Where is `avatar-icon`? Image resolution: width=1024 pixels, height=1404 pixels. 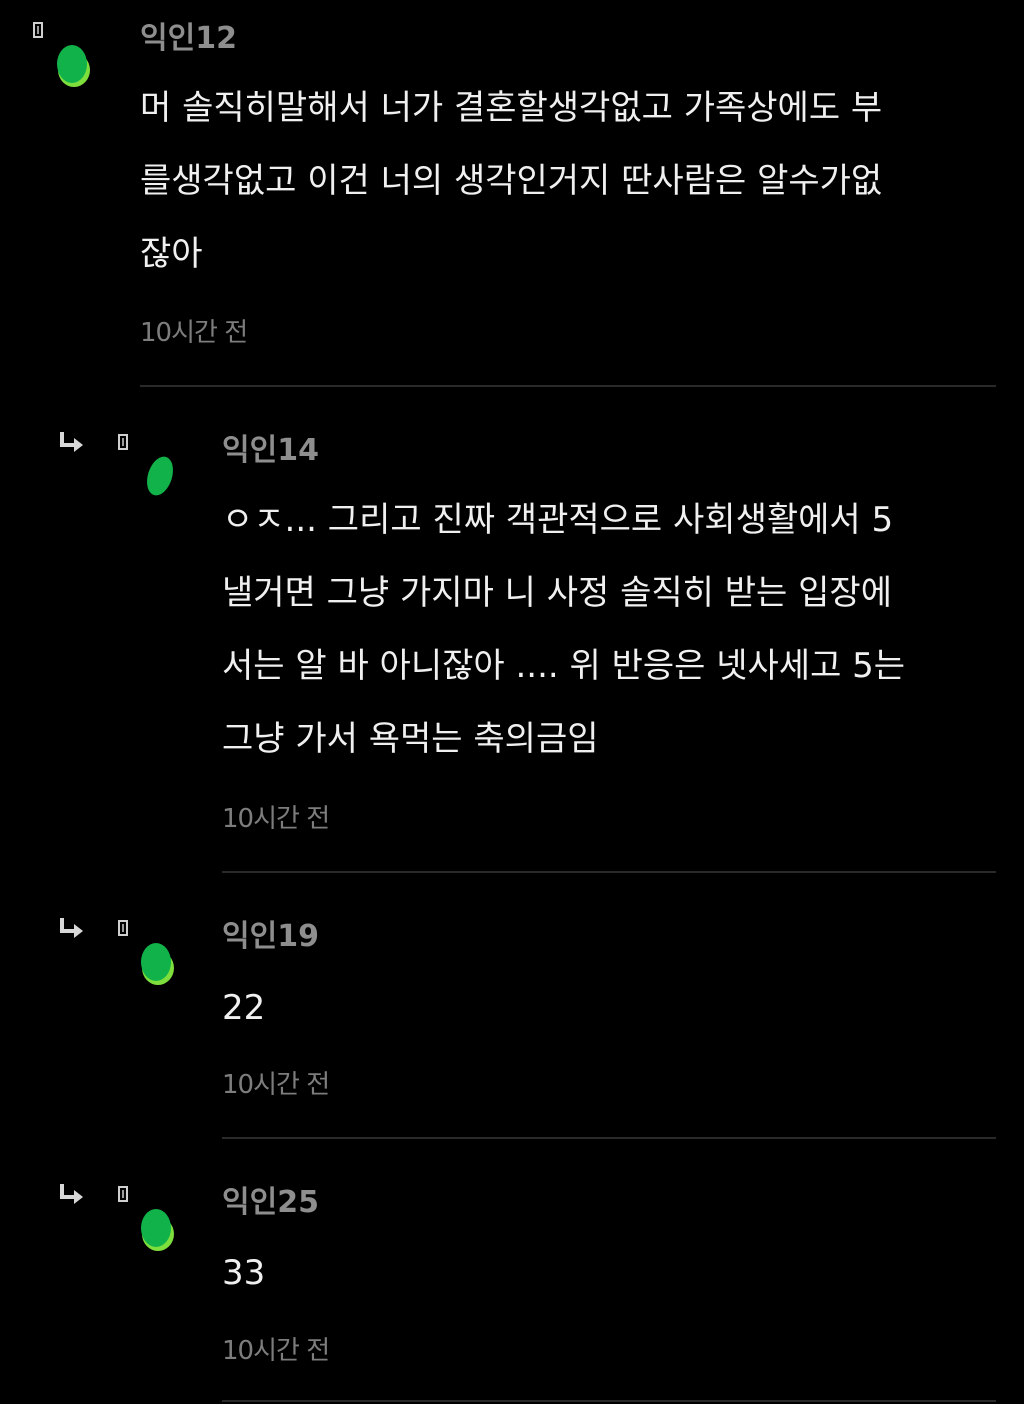 avatar-icon is located at coordinates (158, 1230).